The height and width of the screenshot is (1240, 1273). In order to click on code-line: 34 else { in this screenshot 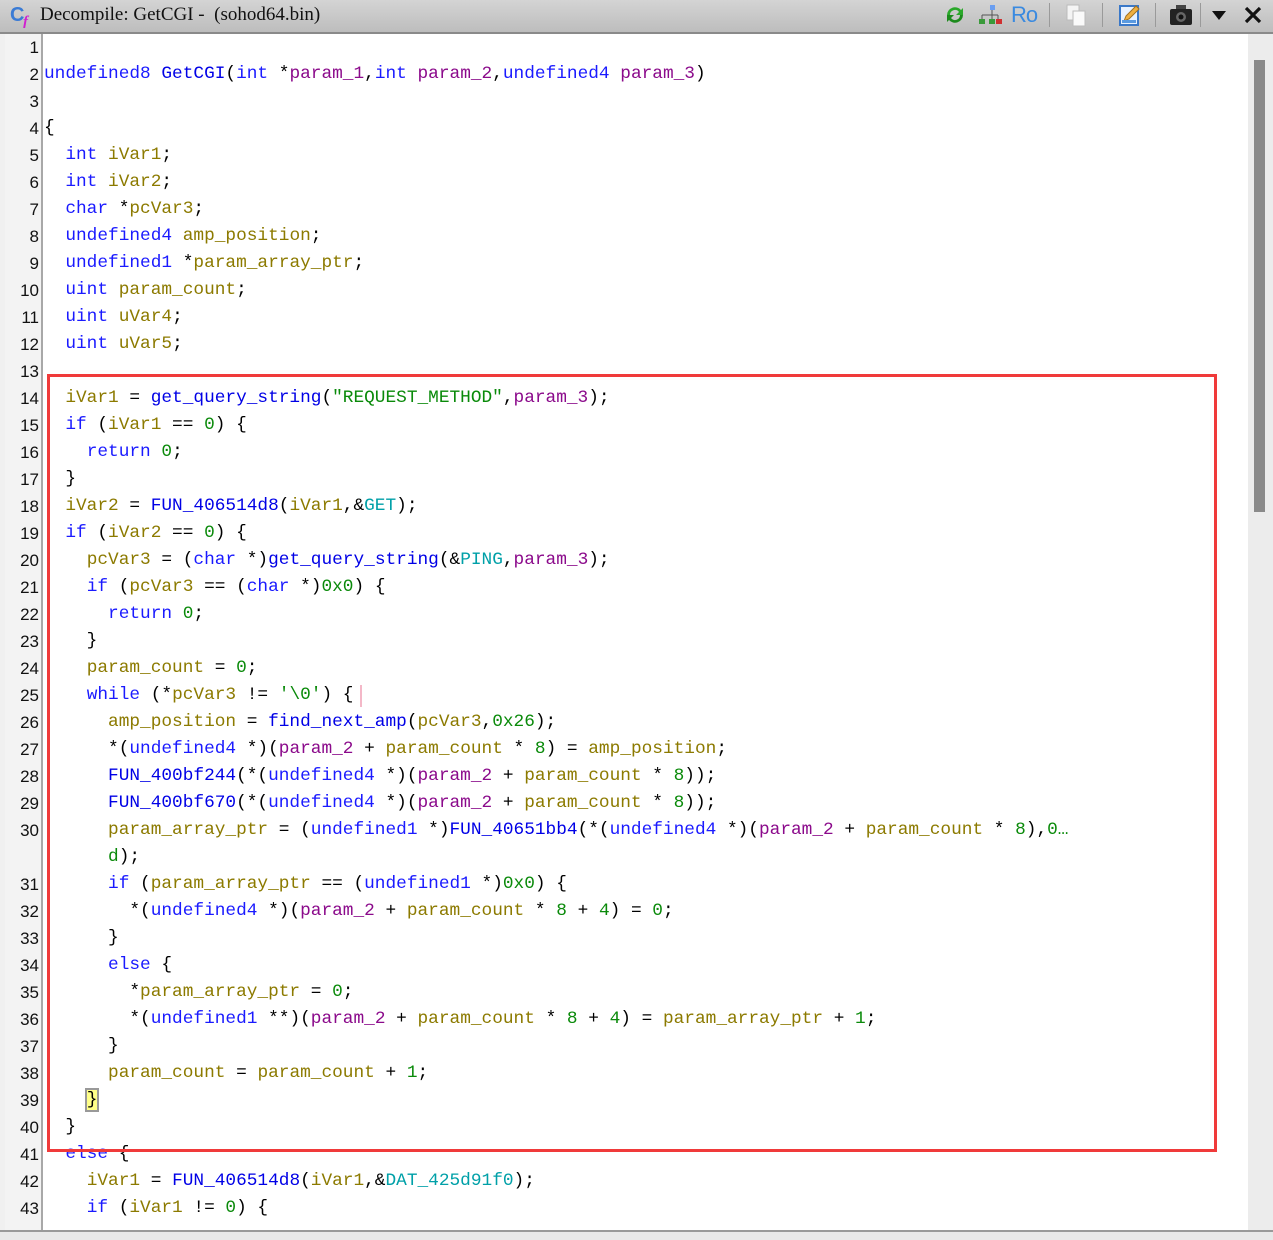, I will do `click(626, 965)`.